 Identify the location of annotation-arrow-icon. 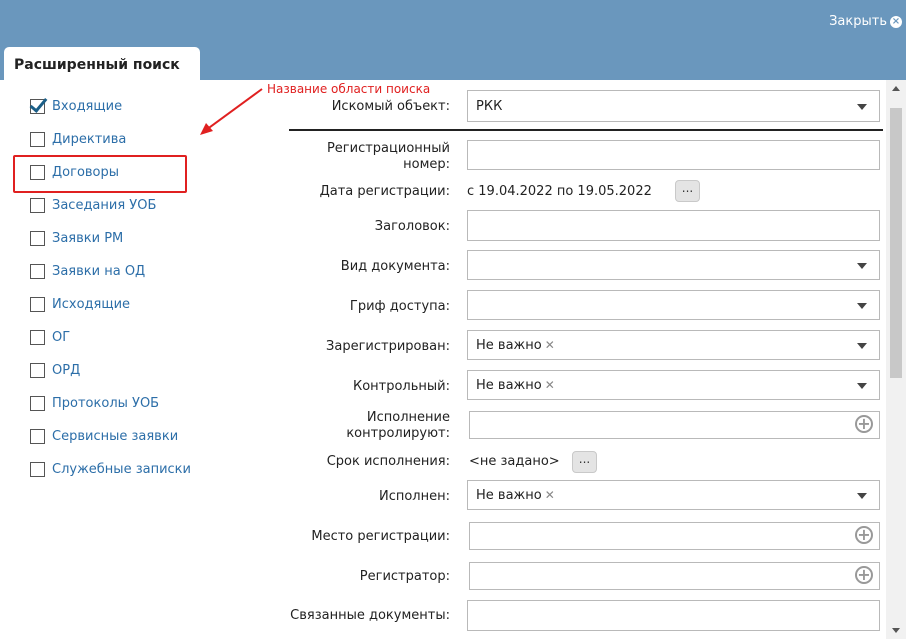
(231, 111).